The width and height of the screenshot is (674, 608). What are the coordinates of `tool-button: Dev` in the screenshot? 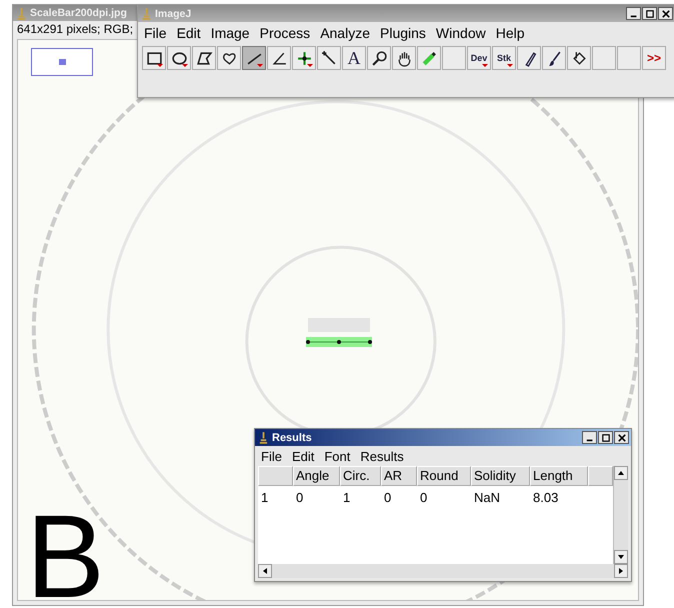 It's located at (479, 58).